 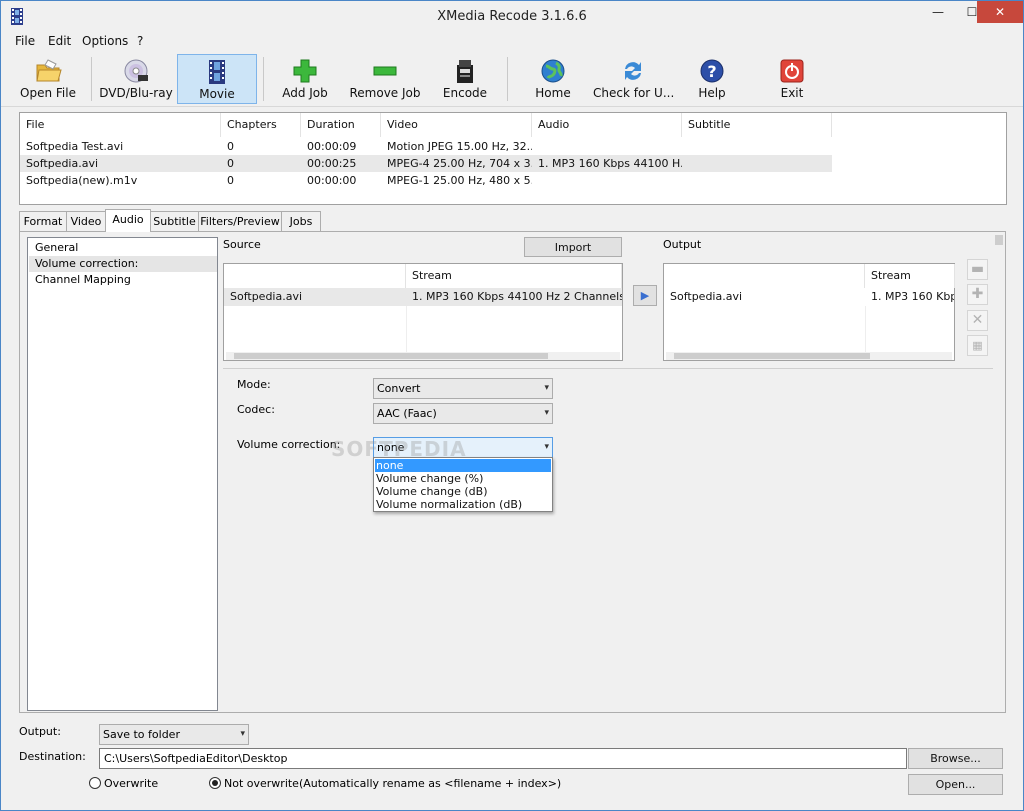 I want to click on dropdown-option-volume-change-percent: Volume change (%), so click(x=463, y=478).